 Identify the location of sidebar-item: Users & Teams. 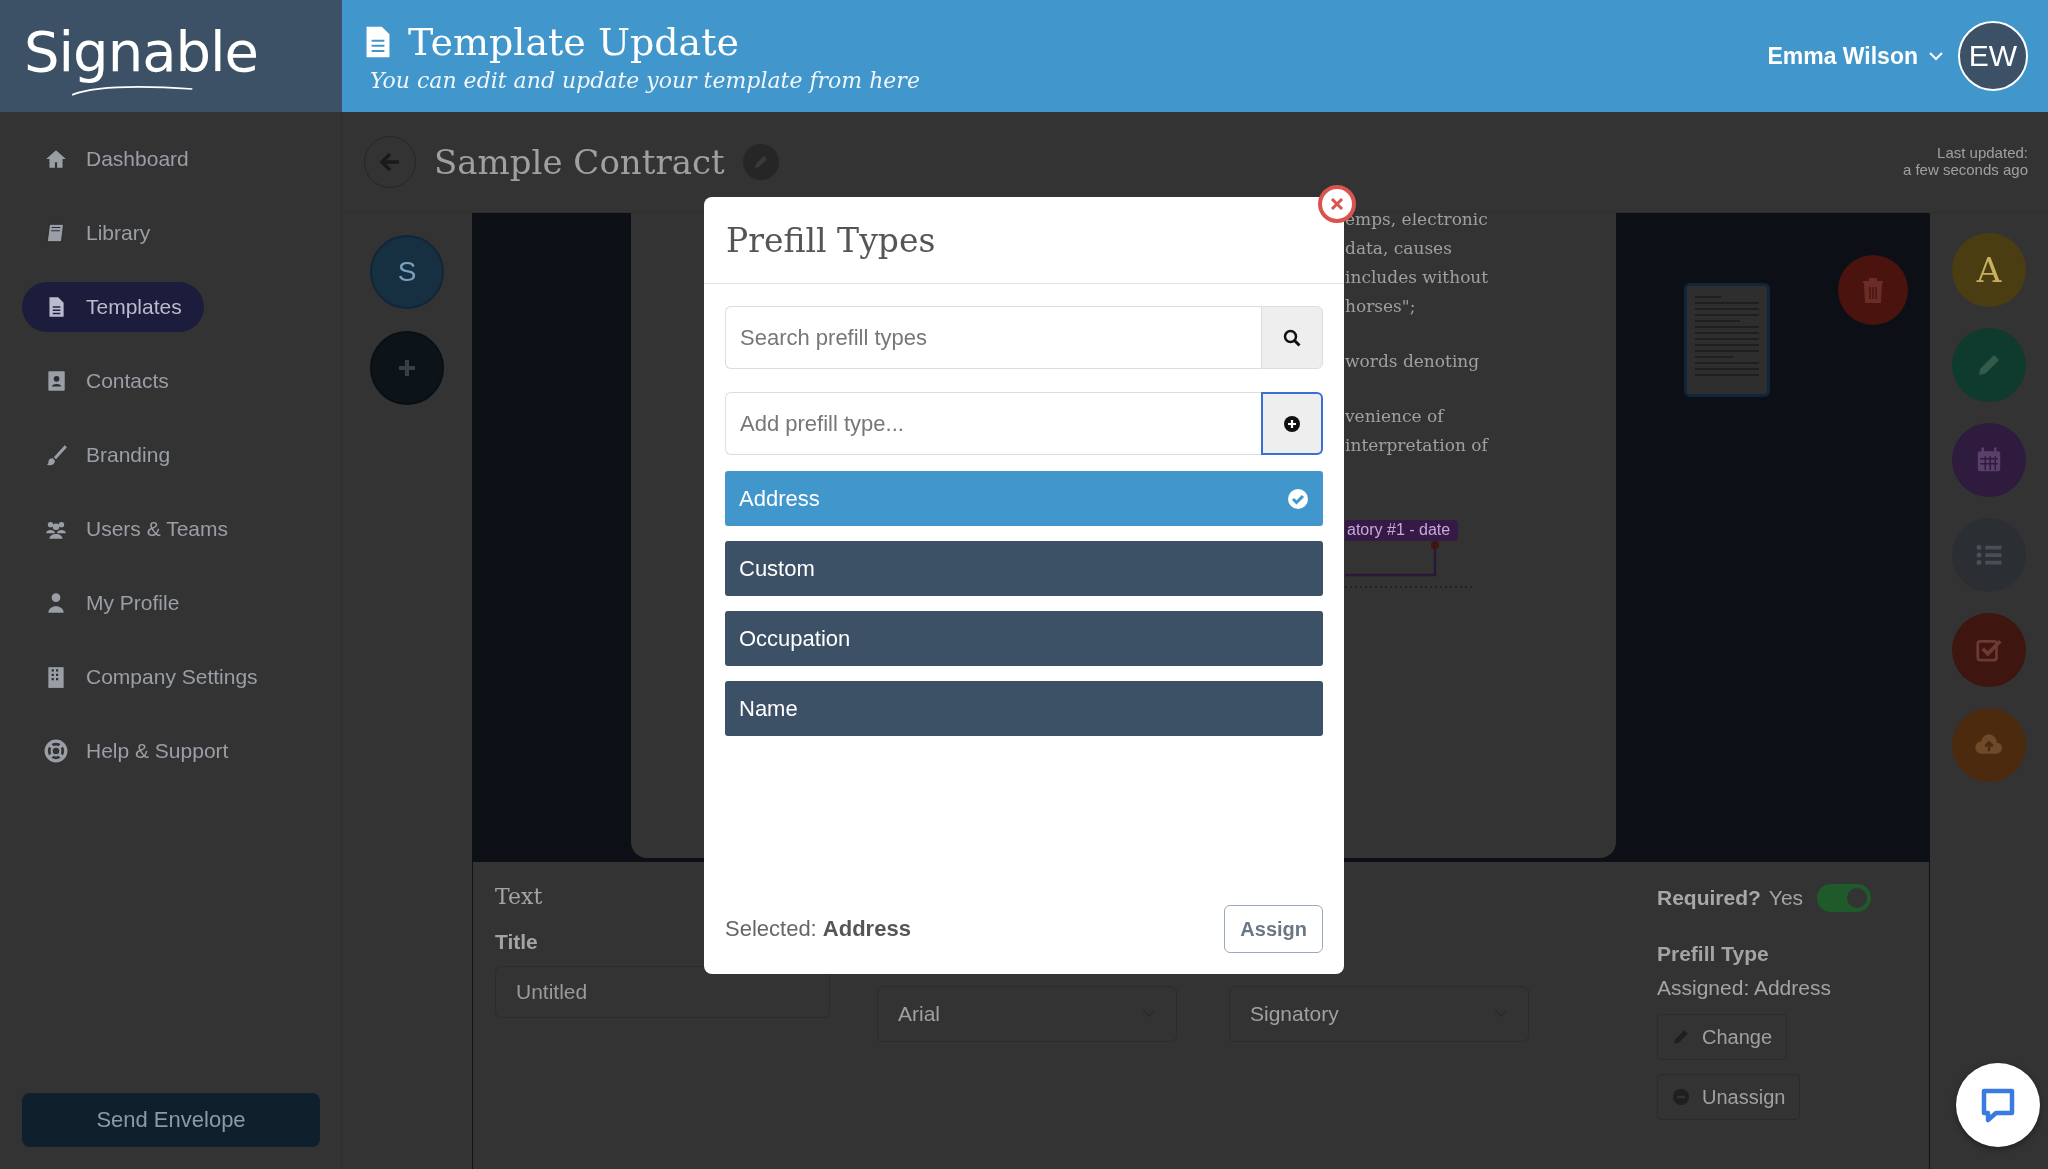
(136, 529).